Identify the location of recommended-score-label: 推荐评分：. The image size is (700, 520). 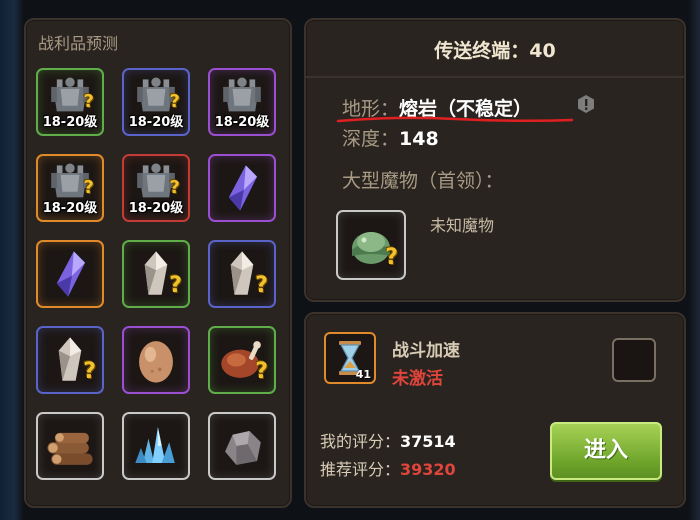
(360, 469).